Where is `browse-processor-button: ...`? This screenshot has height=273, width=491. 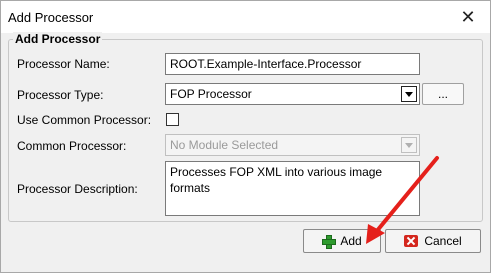 browse-processor-button: ... is located at coordinates (443, 94).